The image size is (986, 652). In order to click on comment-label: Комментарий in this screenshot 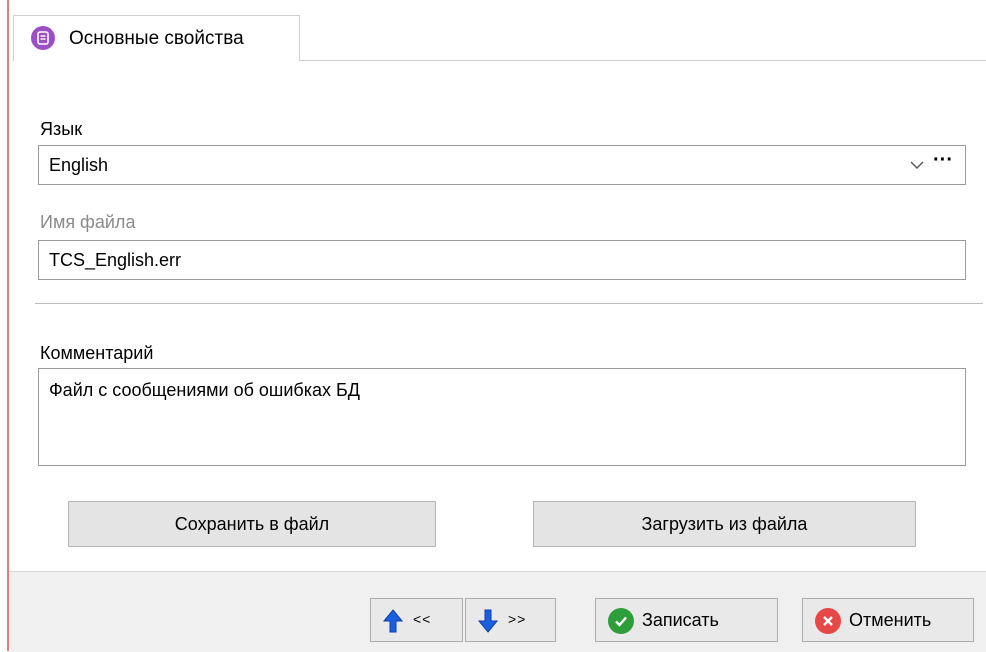, I will do `click(97, 353)`.